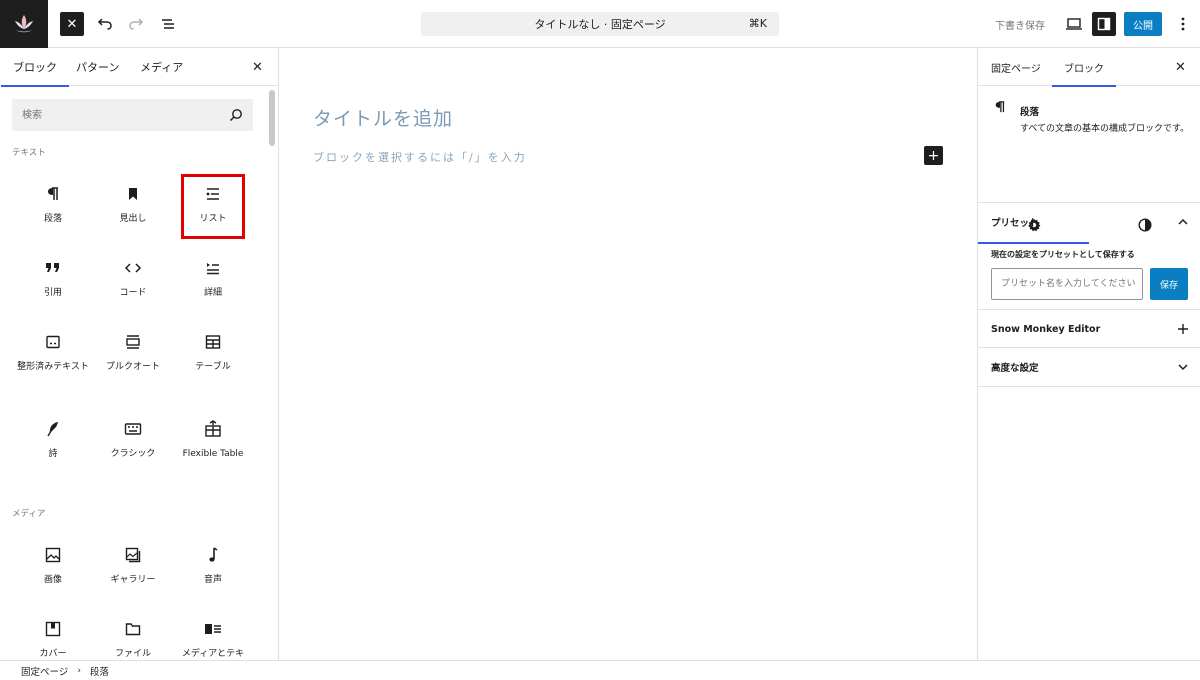 The width and height of the screenshot is (1200, 680). Describe the element at coordinates (53, 283) in the screenshot. I see `block-item-quote: 引用` at that location.